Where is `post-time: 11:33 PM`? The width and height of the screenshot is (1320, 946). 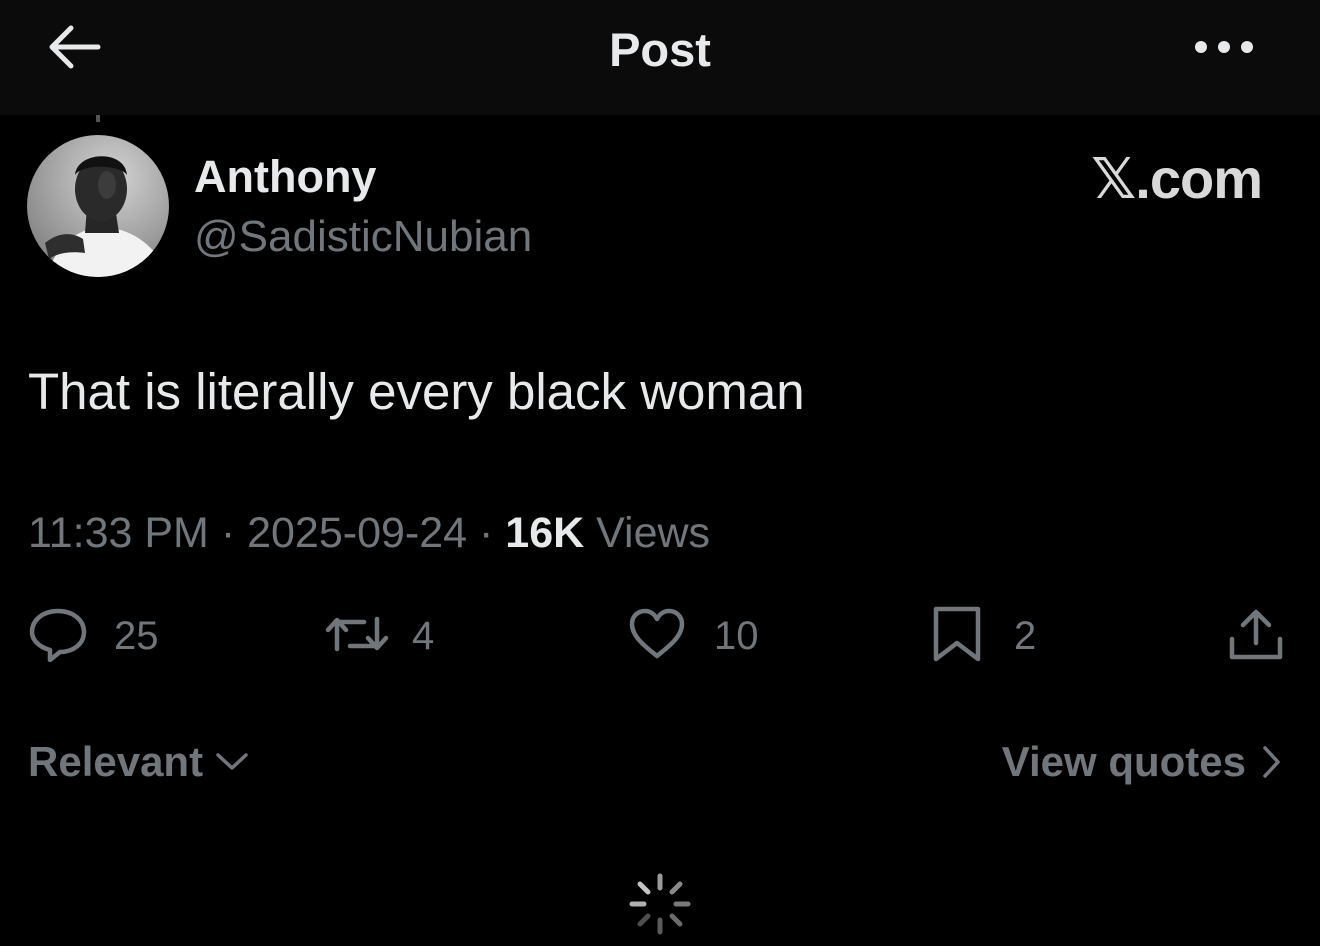
post-time: 11:33 PM is located at coordinates (118, 533).